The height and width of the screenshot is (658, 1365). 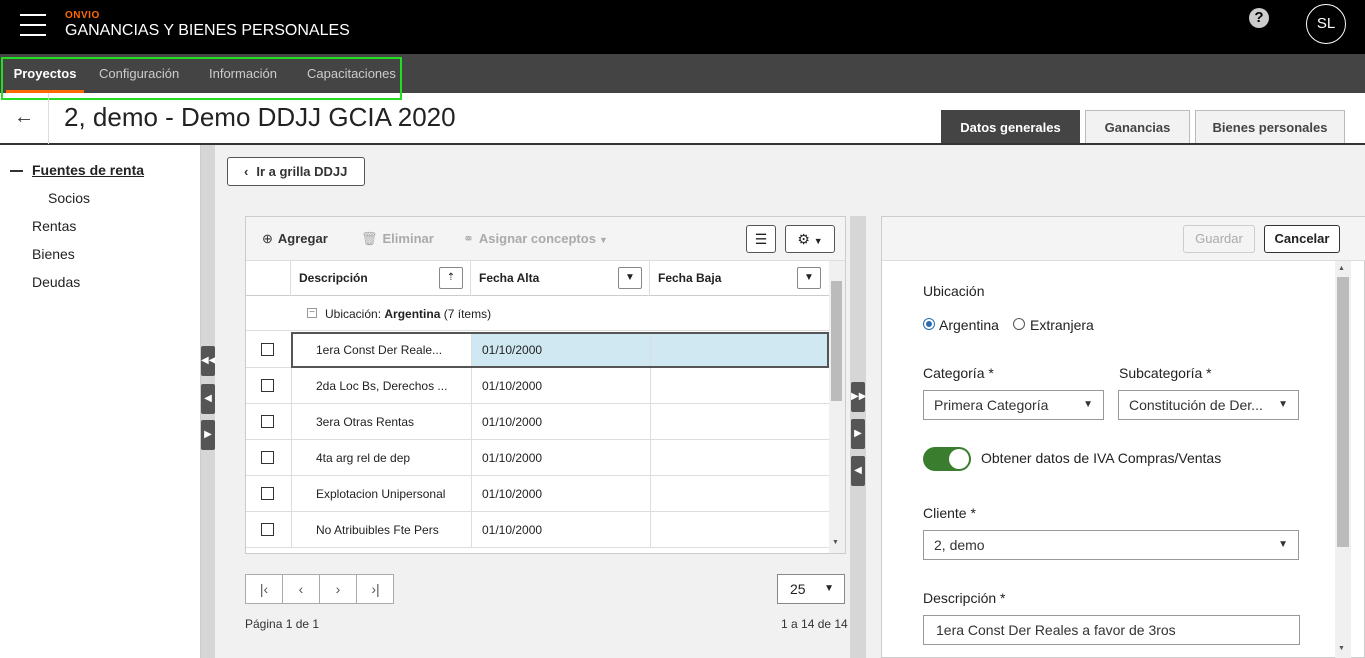 I want to click on column-fecha-alta: Fecha Alta ▼, so click(x=560, y=278).